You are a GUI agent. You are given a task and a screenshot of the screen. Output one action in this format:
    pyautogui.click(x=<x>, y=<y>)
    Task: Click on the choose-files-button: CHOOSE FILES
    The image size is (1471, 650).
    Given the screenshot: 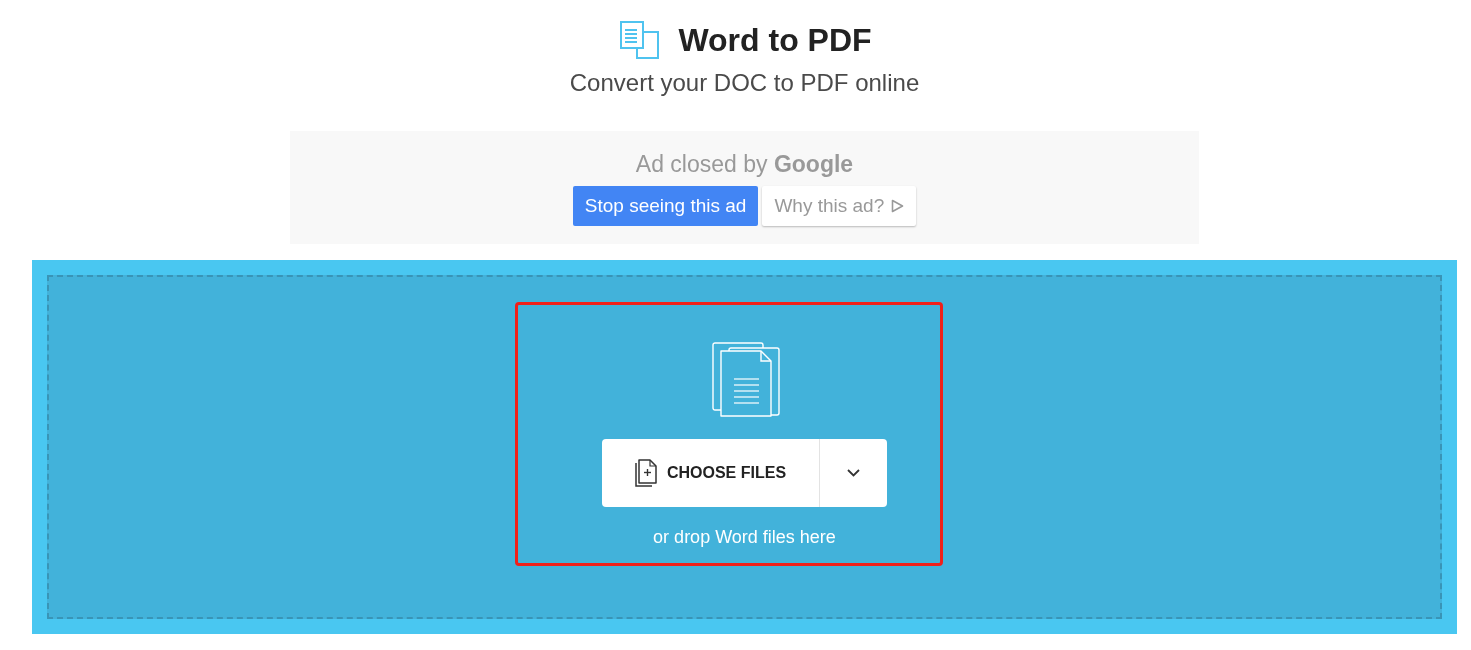 What is the action you would take?
    pyautogui.click(x=710, y=473)
    